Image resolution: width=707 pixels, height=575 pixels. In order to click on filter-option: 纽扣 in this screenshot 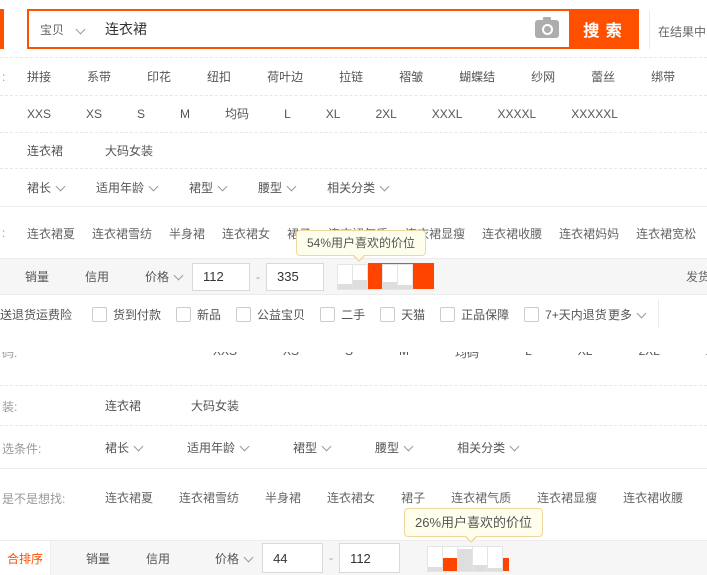, I will do `click(219, 76)`.